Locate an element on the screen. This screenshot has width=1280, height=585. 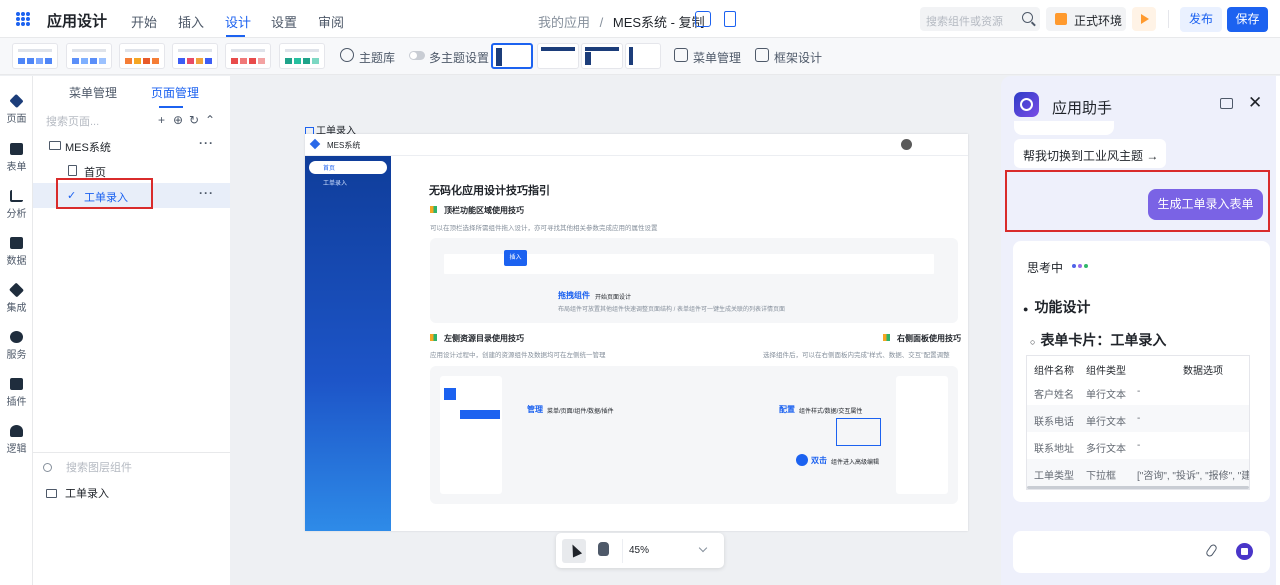
menu-settings: 设置 is located at coordinates (284, 21).